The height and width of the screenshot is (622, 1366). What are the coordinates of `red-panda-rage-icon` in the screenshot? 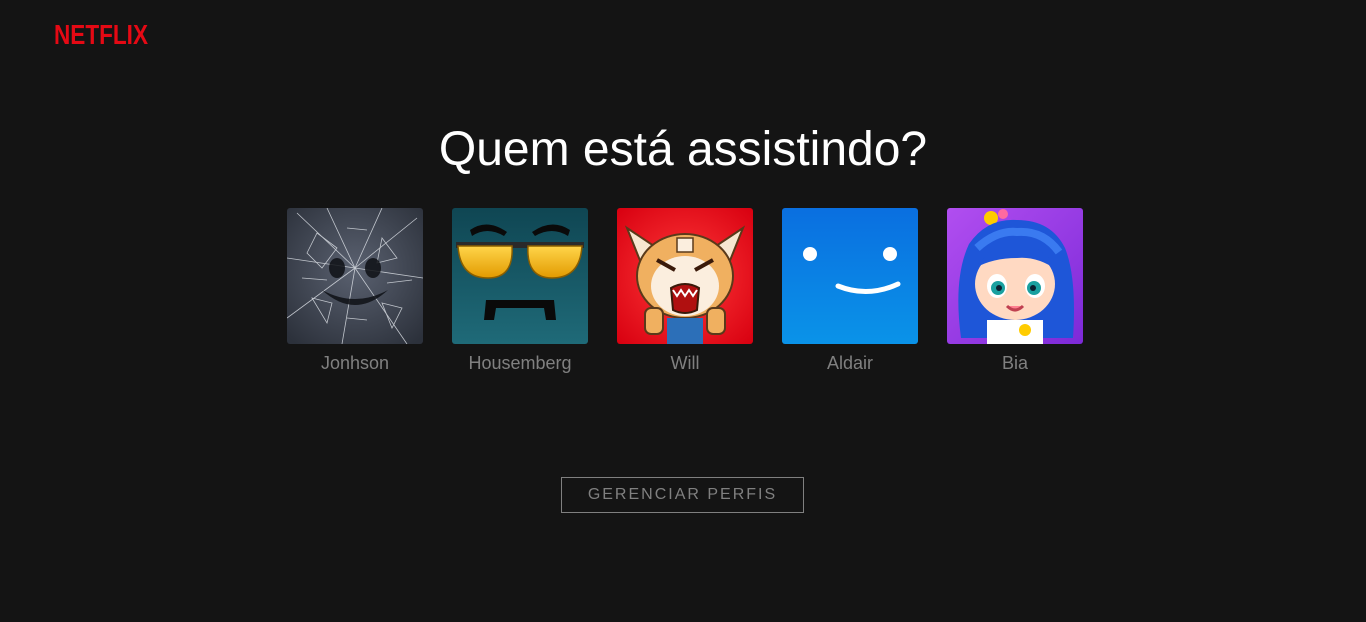 It's located at (685, 276).